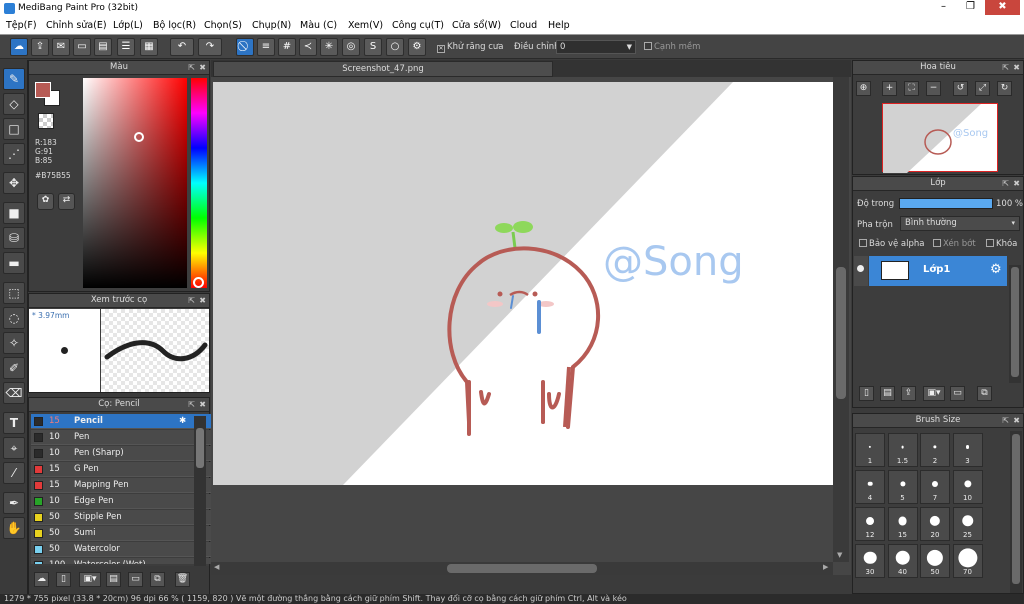 The height and width of the screenshot is (604, 1024). Describe the element at coordinates (417, 47) in the screenshot. I see `snap-settings-icon: ⚙` at that location.